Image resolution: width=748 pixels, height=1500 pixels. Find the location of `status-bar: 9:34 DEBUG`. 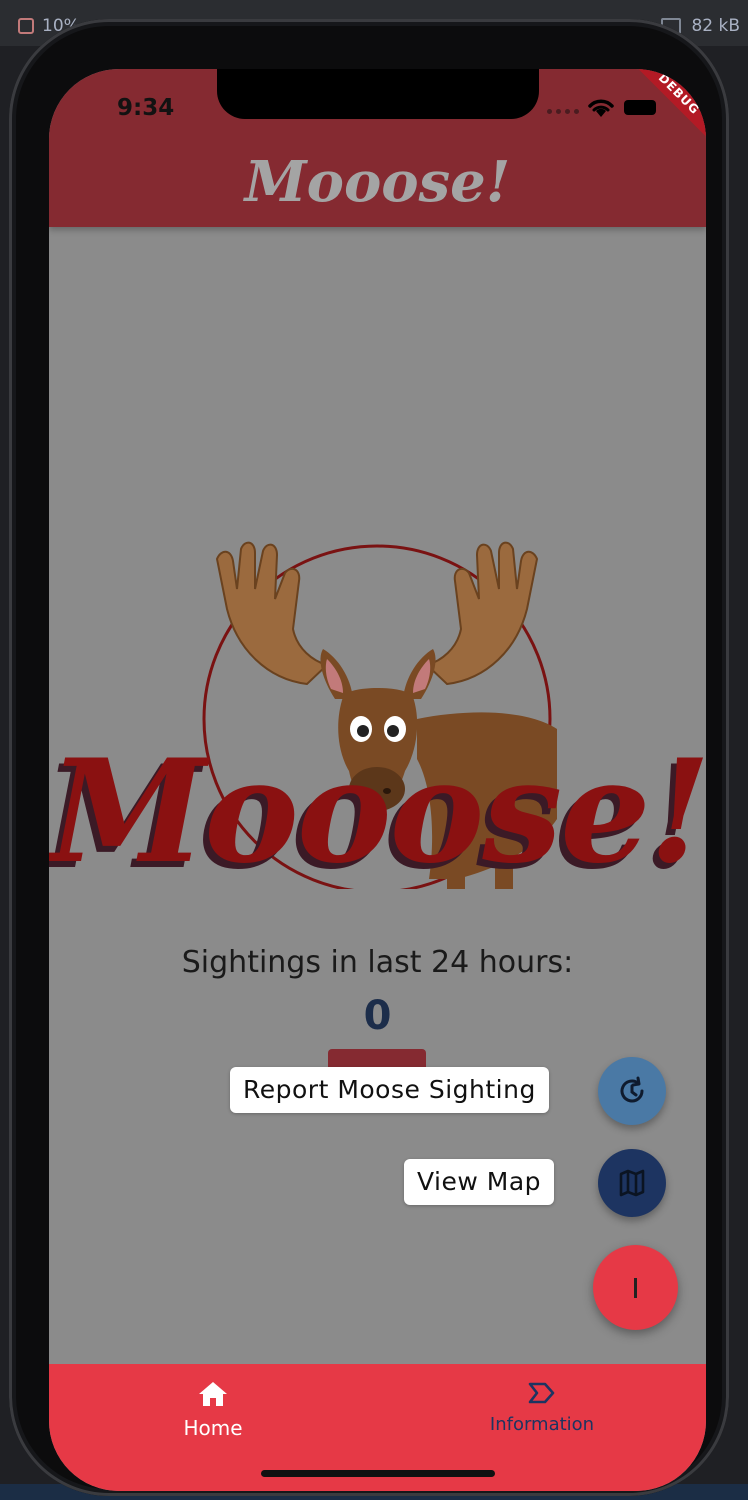

status-bar: 9:34 DEBUG is located at coordinates (377, 109).